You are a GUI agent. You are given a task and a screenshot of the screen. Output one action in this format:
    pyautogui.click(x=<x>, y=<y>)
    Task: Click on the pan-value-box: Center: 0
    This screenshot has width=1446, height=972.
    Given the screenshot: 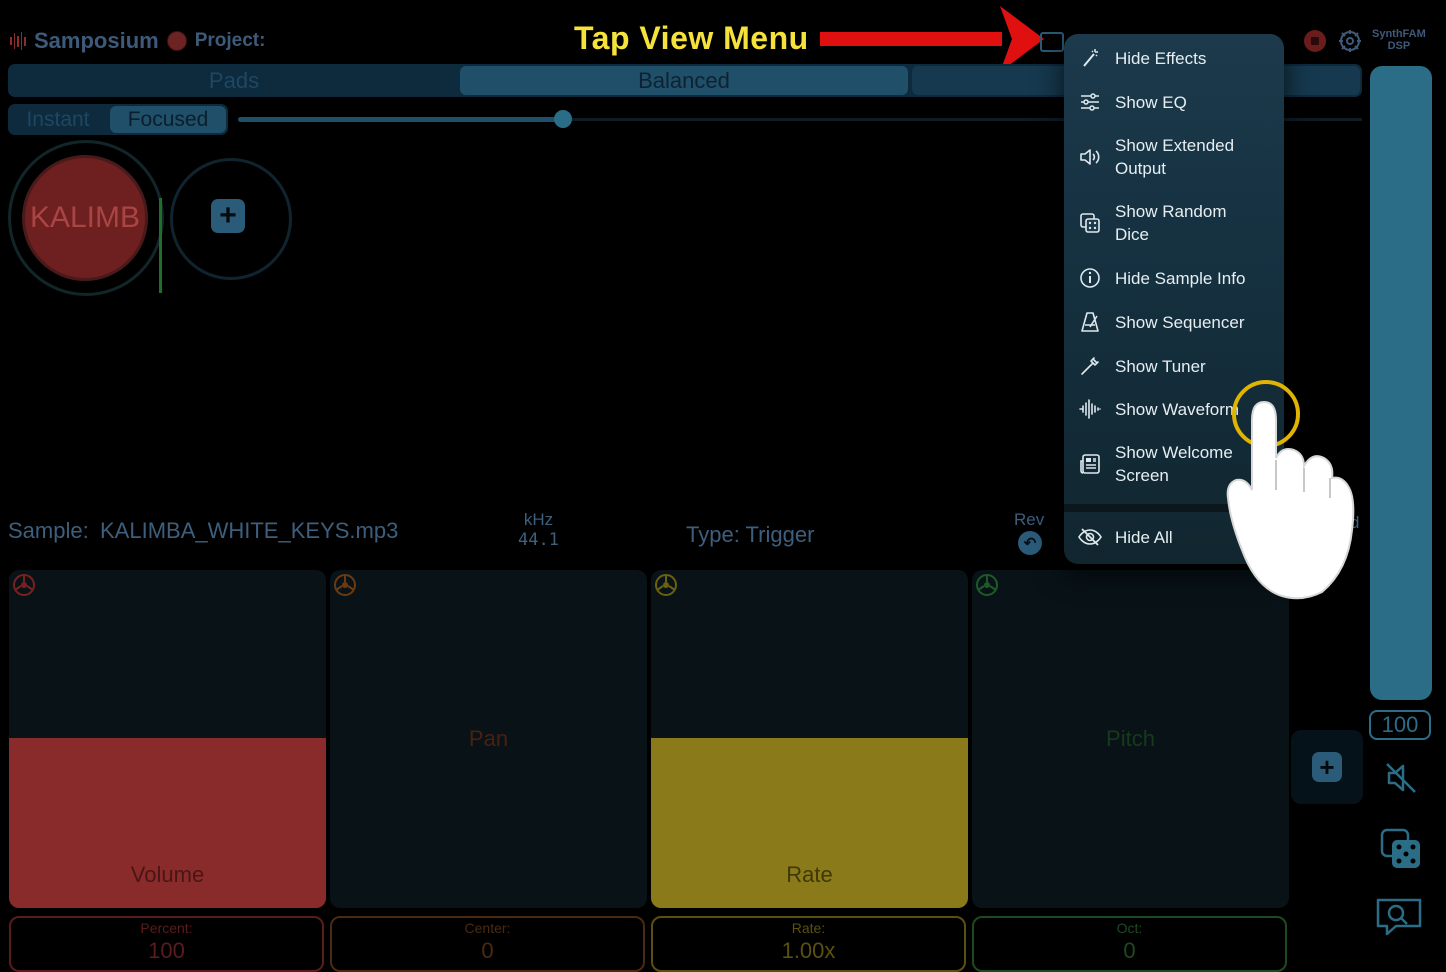 What is the action you would take?
    pyautogui.click(x=487, y=944)
    